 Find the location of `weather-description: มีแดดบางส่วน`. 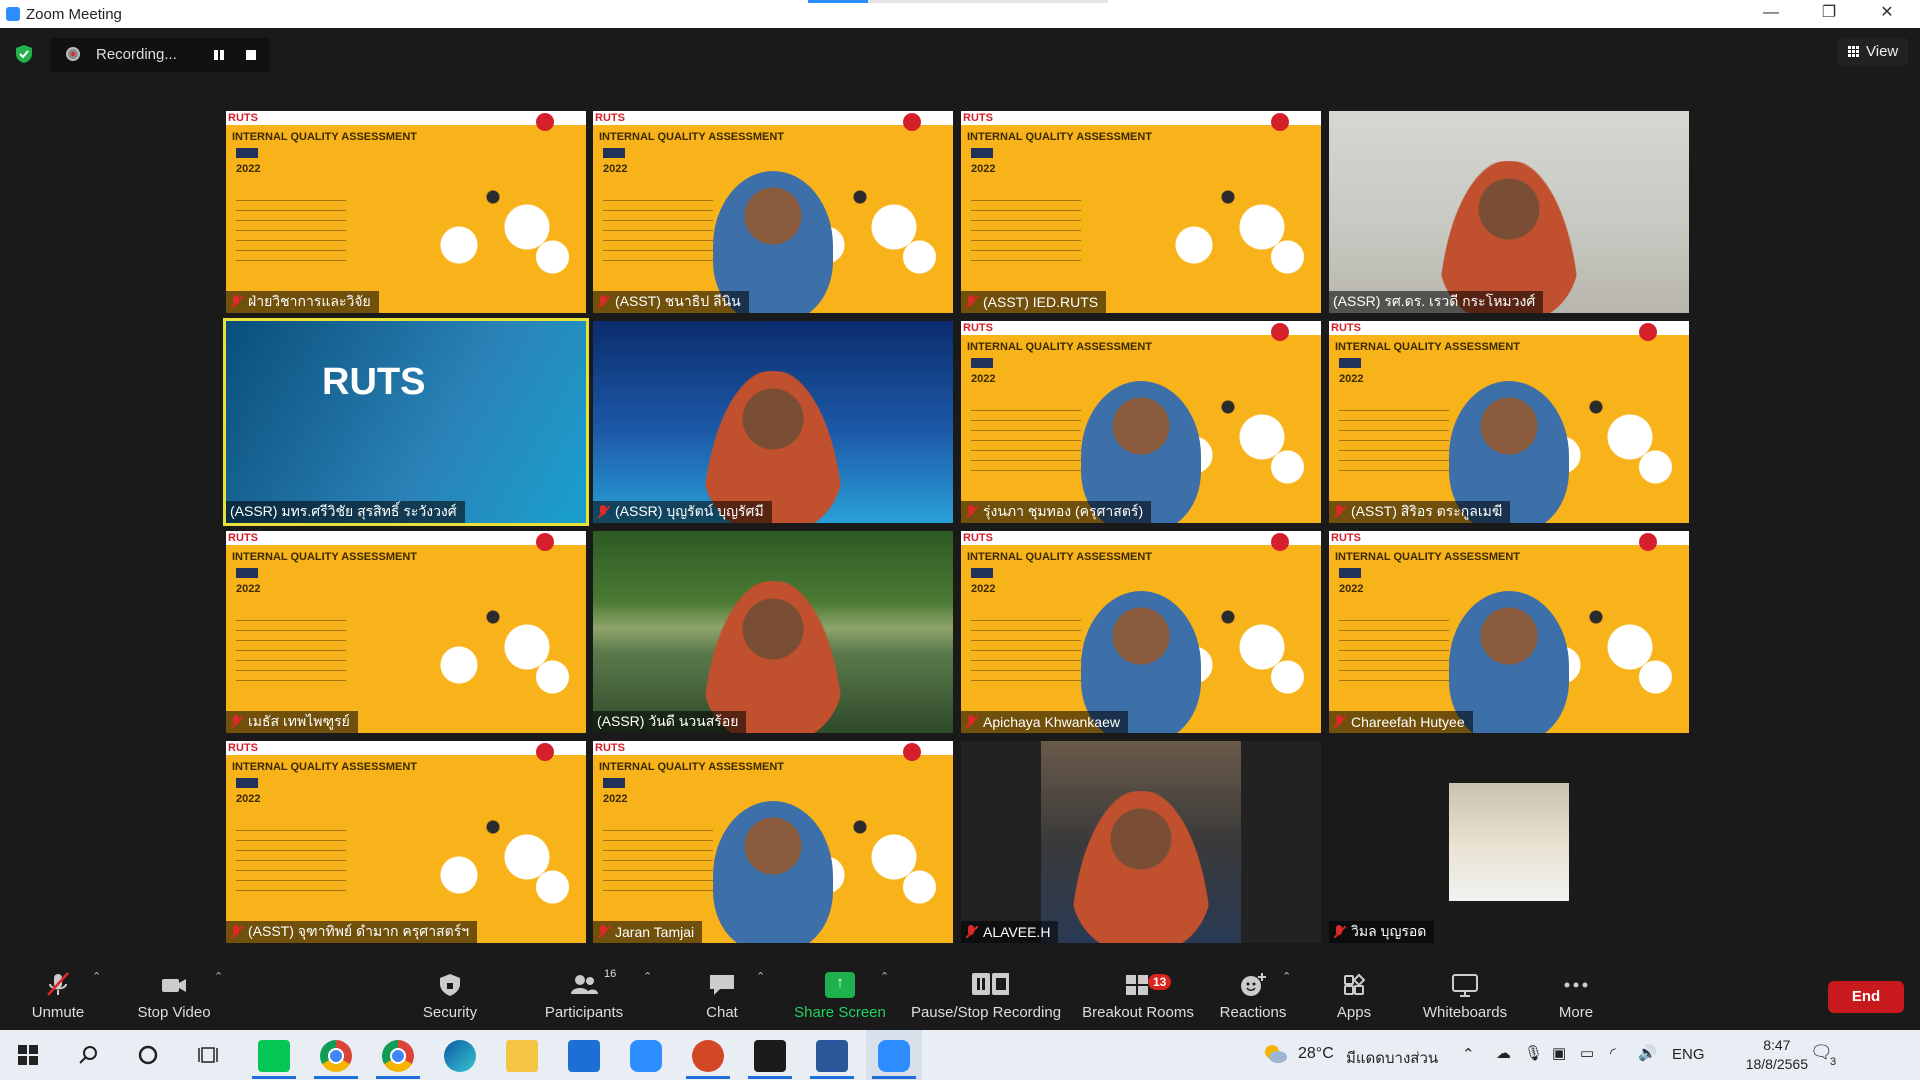

weather-description: มีแดดบางส่วน is located at coordinates (1392, 1058).